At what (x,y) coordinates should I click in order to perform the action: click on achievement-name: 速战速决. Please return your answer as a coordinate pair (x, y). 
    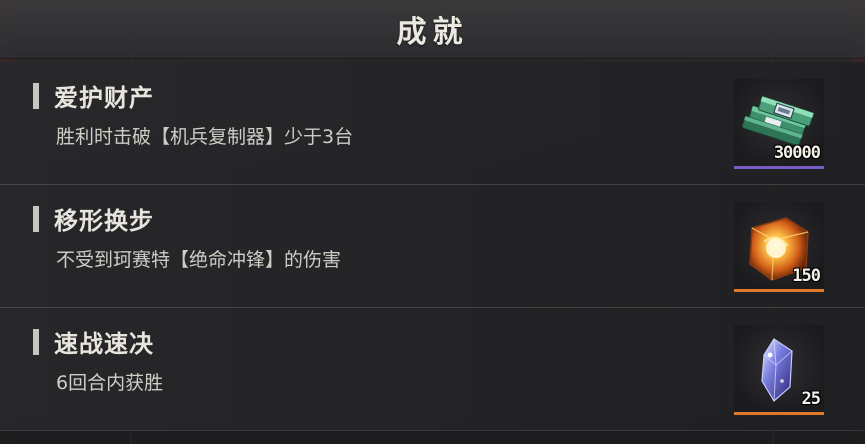
    Looking at the image, I should click on (104, 344).